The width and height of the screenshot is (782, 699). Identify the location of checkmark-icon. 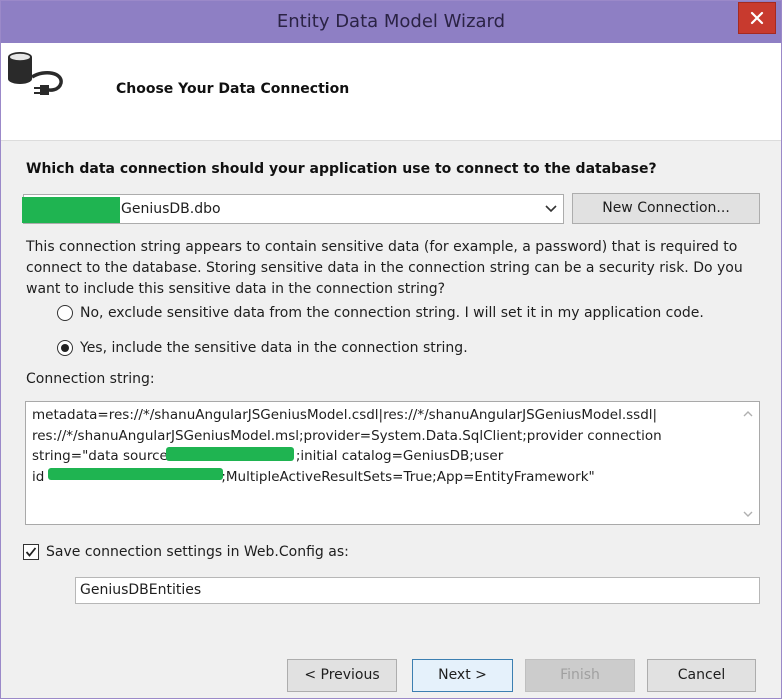
(31, 552).